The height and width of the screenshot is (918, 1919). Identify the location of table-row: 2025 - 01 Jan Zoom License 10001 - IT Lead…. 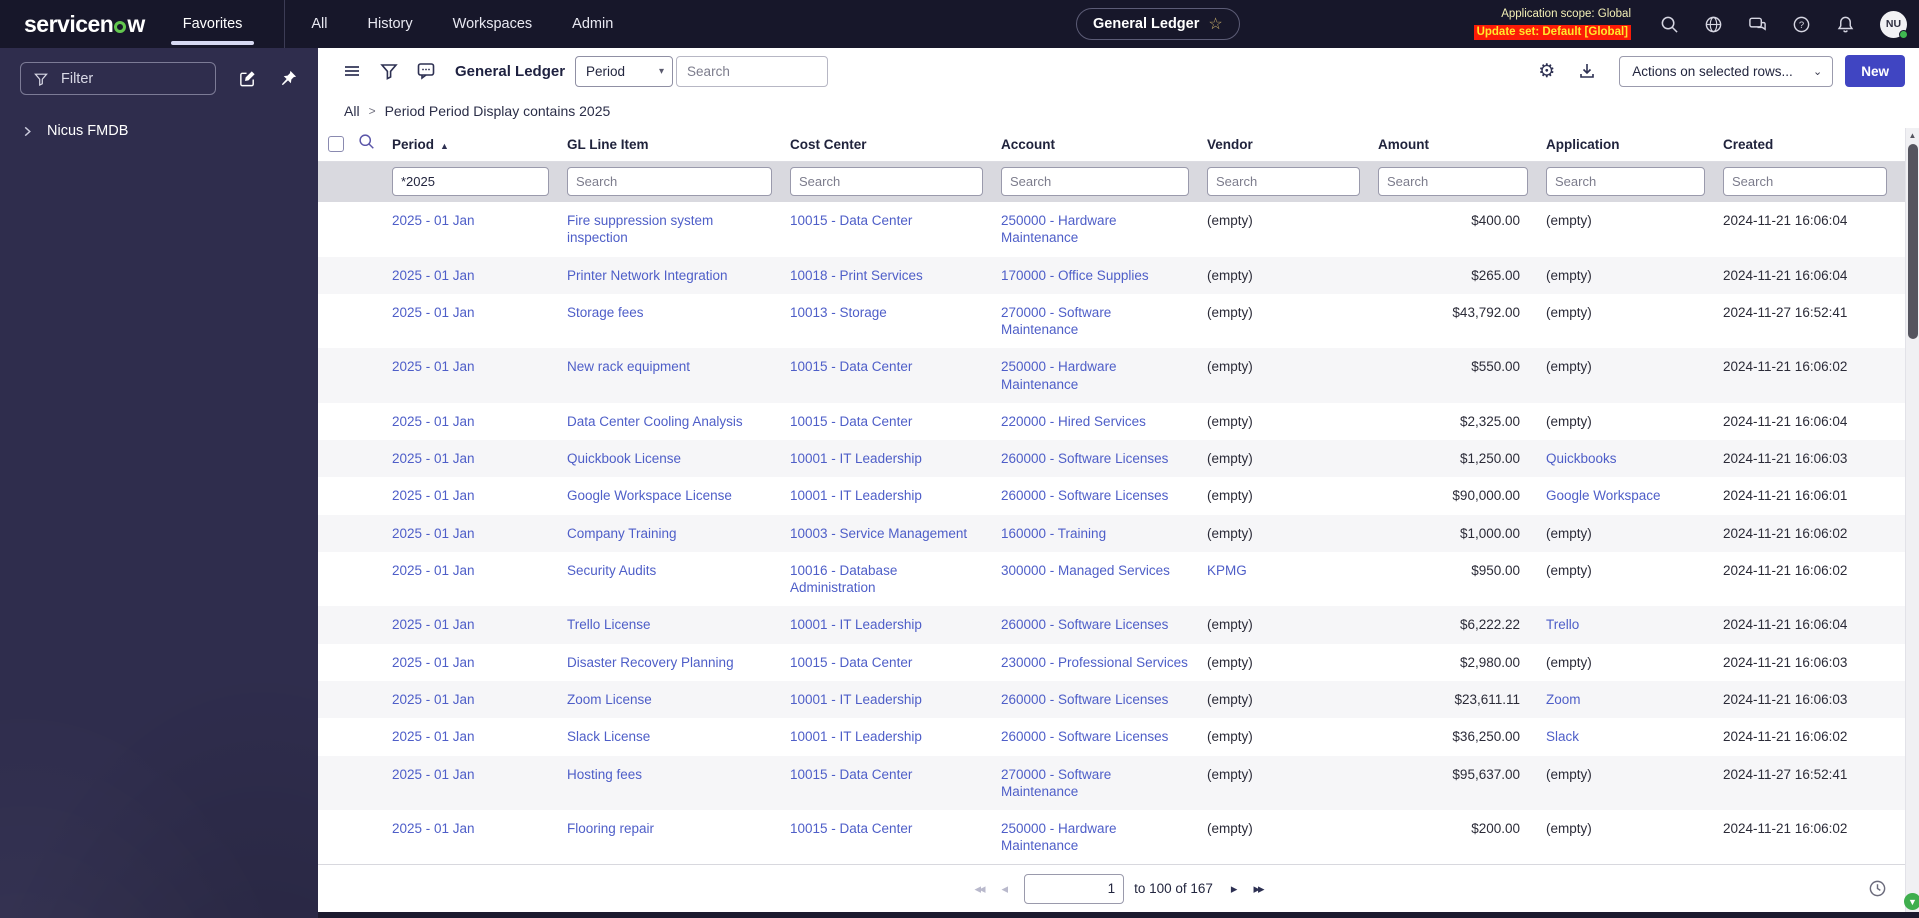
(1118, 699).